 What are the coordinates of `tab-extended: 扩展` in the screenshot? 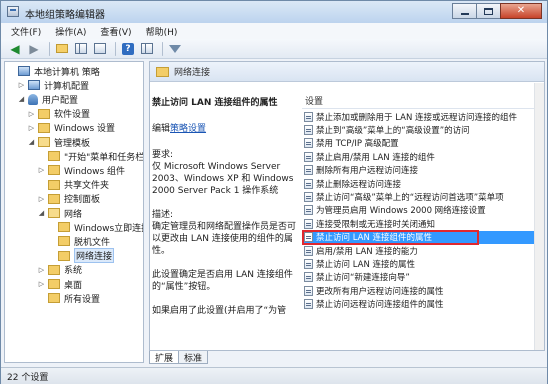 It's located at (164, 357).